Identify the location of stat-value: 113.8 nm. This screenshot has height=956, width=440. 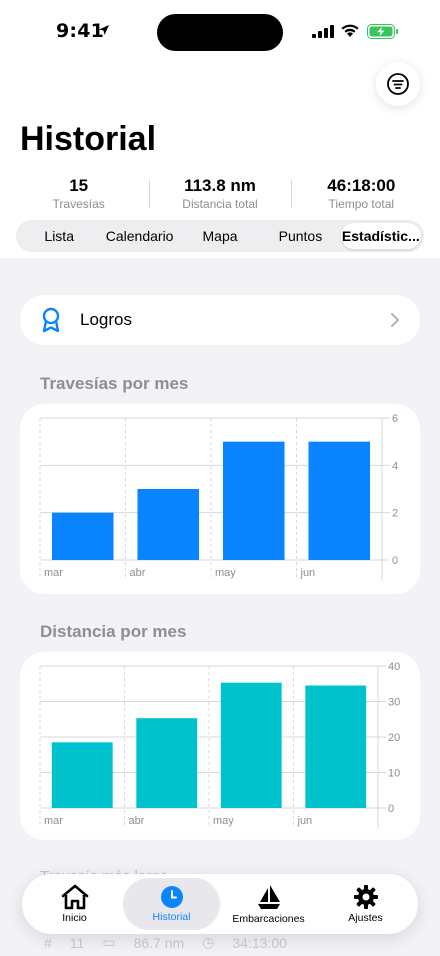
(220, 185).